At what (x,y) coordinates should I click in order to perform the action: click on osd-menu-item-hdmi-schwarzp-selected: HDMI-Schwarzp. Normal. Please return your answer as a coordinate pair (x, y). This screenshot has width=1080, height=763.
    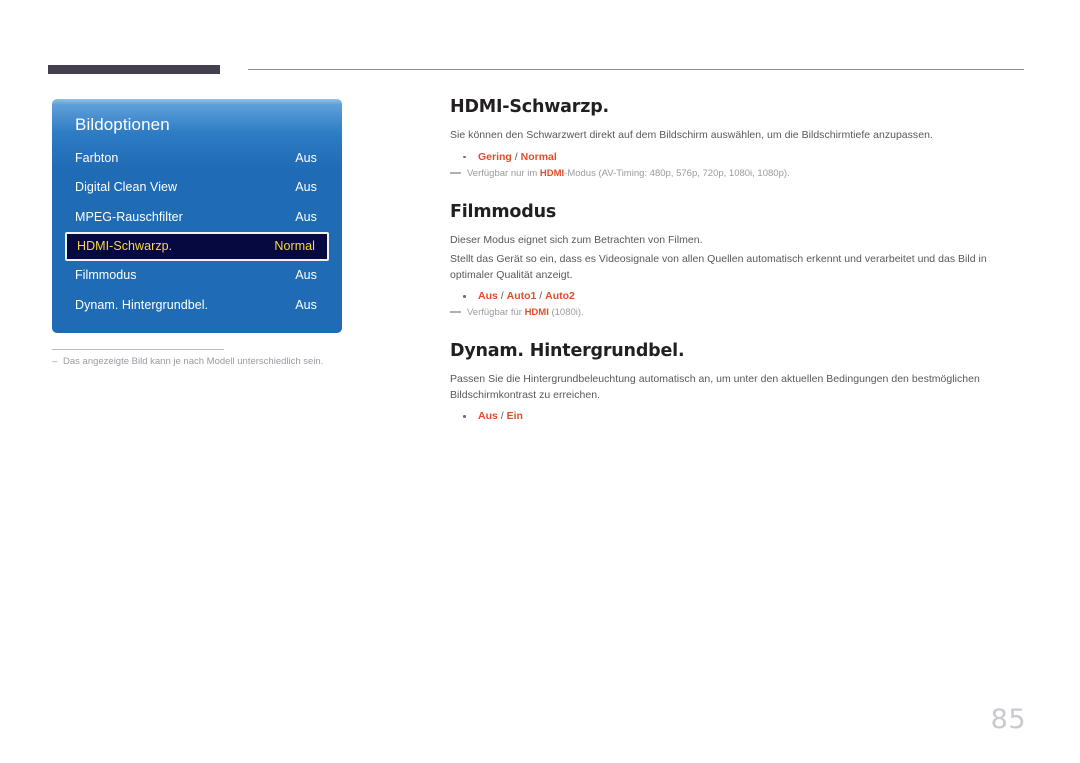
    Looking at the image, I should click on (197, 246).